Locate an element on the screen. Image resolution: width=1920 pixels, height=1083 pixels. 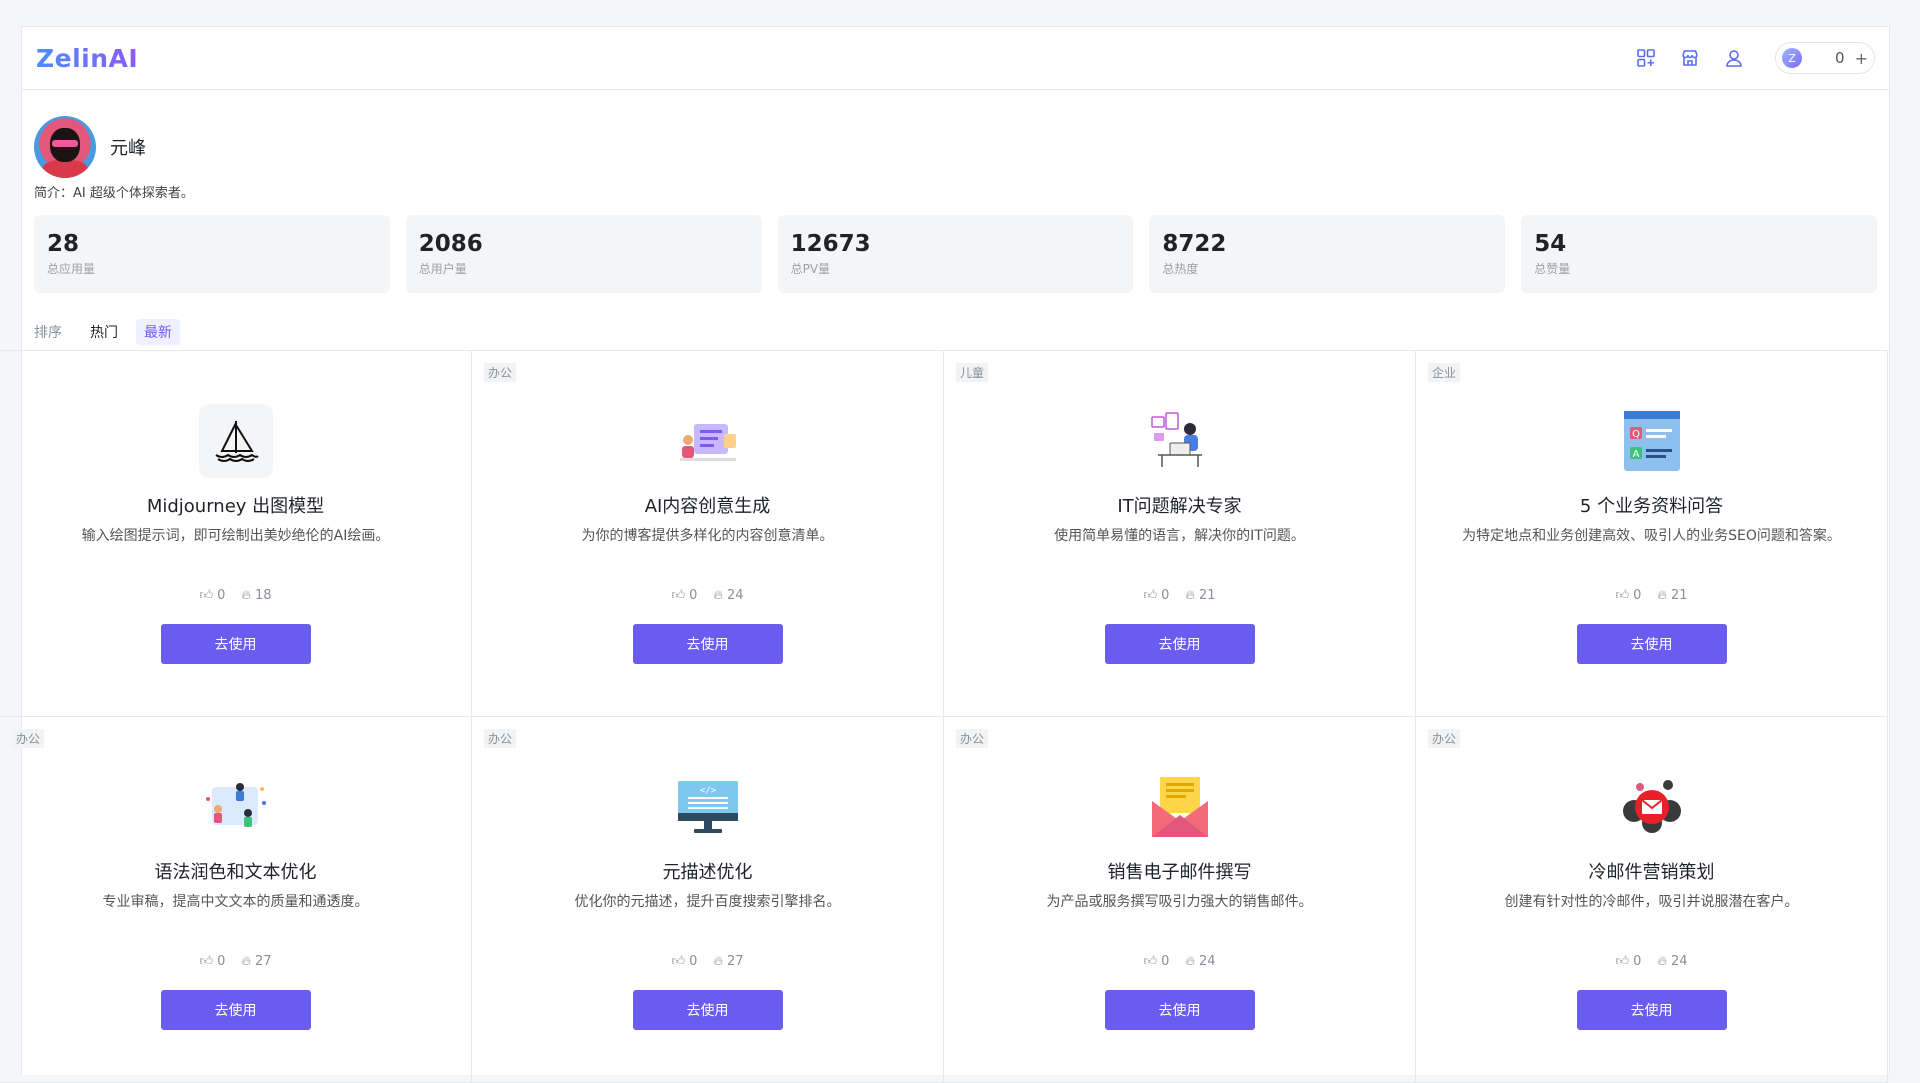
username: 元峰 is located at coordinates (128, 148).